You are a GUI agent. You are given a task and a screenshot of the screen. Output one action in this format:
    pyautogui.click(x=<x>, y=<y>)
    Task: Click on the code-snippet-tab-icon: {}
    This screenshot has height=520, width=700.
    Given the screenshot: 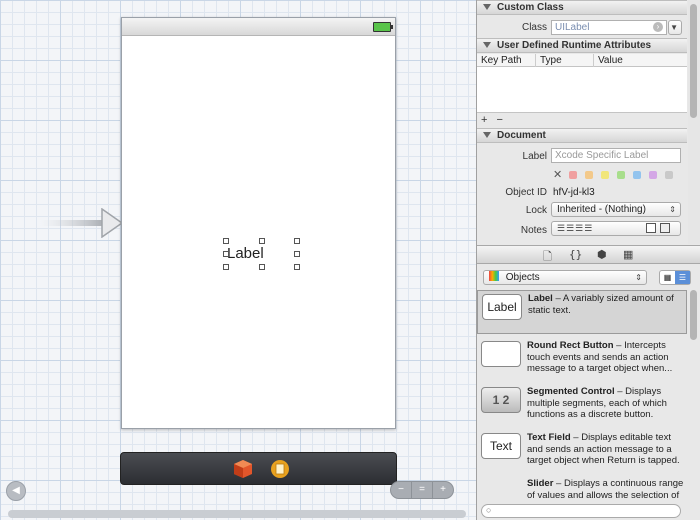 What is the action you would take?
    pyautogui.click(x=575, y=254)
    